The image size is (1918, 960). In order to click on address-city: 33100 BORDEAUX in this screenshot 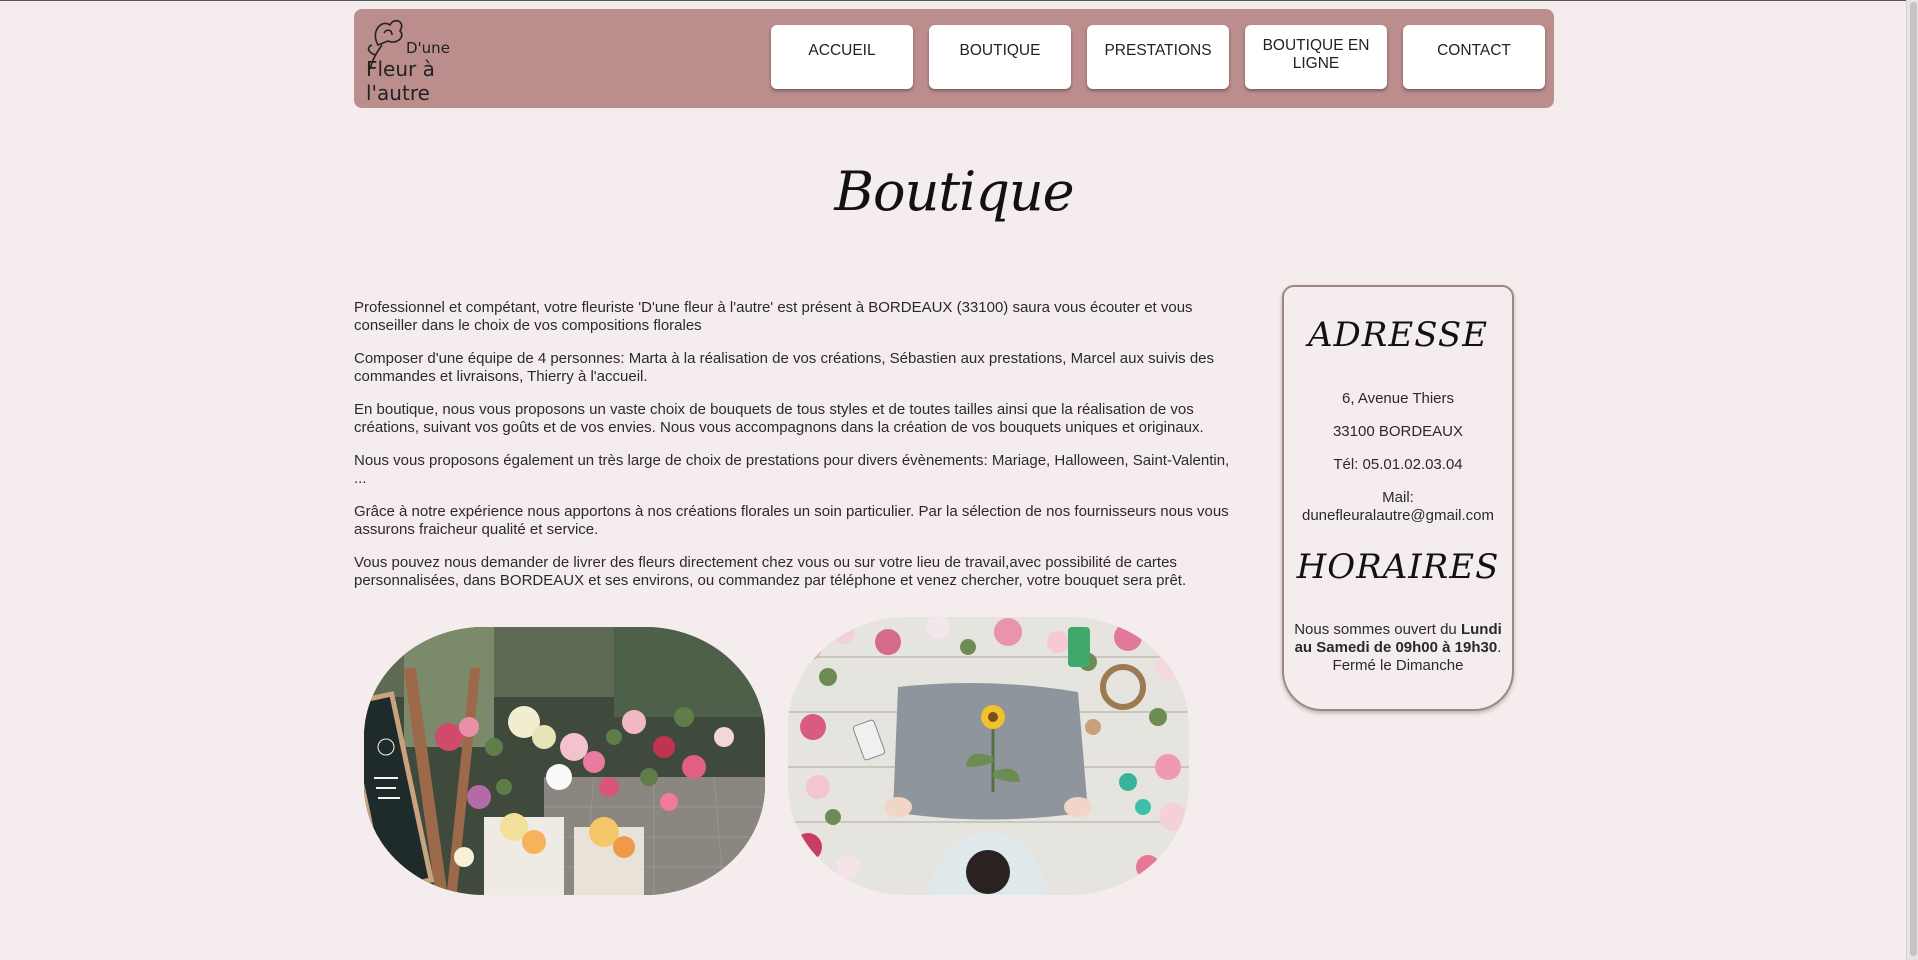, I will do `click(1398, 431)`.